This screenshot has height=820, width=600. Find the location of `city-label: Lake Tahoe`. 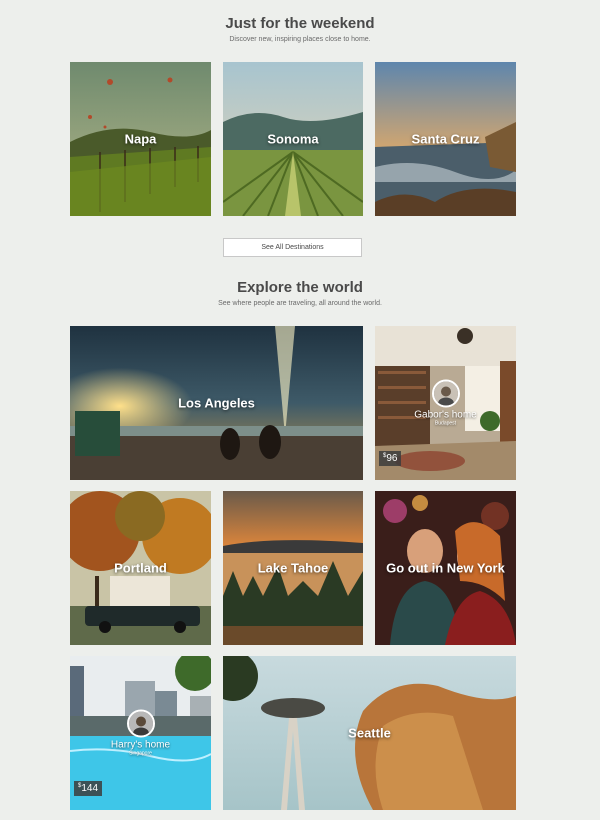

city-label: Lake Tahoe is located at coordinates (293, 568).